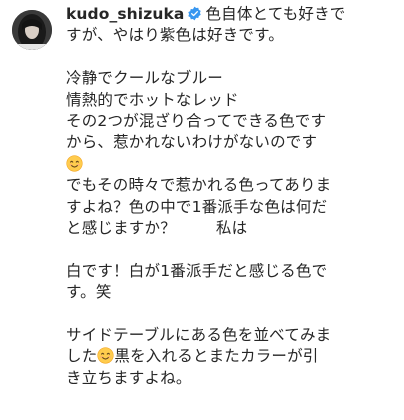  I want to click on comment-line: 冷静でクールなブルー, so click(145, 78).